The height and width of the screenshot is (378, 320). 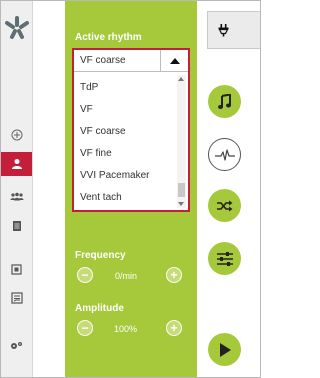 I want to click on plug-icon, so click(x=223, y=30).